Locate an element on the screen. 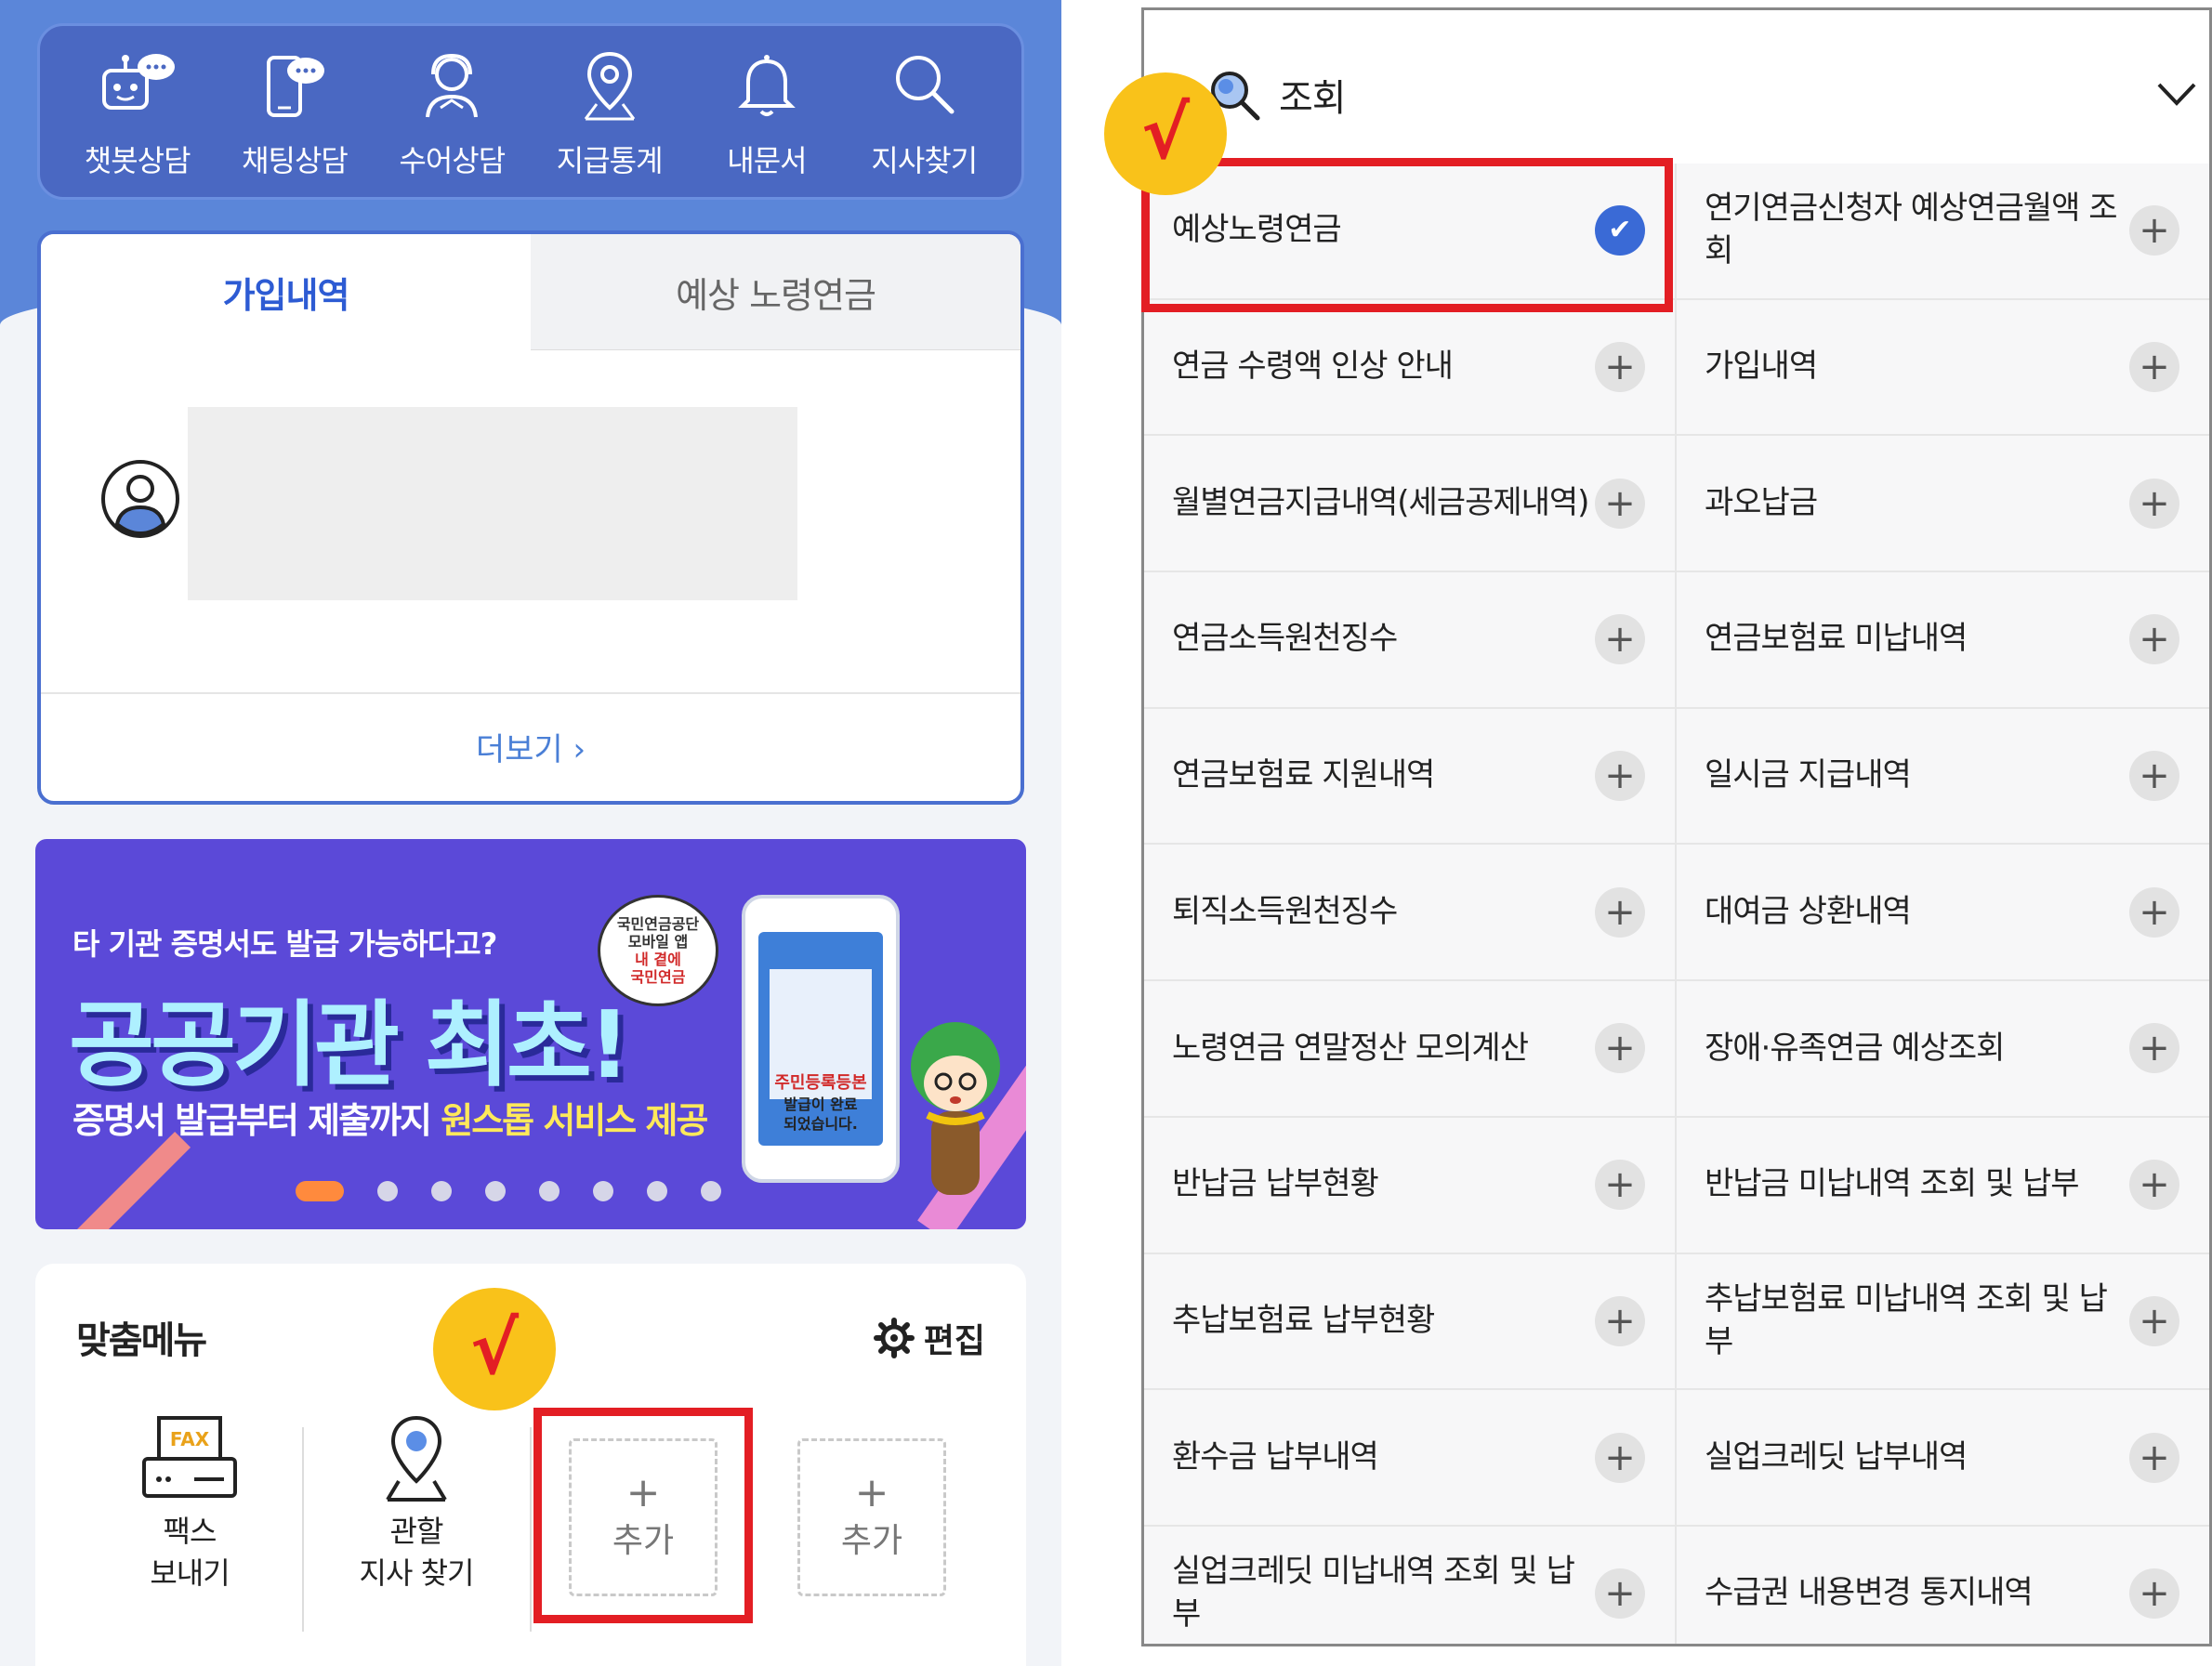 This screenshot has width=2212, height=1666. app-badge: 국민연금공단 모바일 앱 내 곁에 국민연금 is located at coordinates (658, 950).